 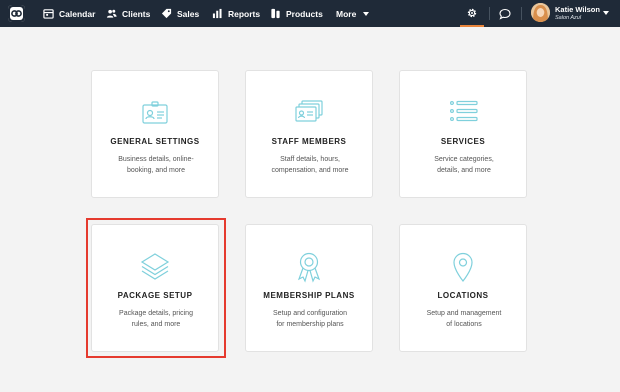 What do you see at coordinates (464, 170) in the screenshot?
I see `card-description-line: details, and more` at bounding box center [464, 170].